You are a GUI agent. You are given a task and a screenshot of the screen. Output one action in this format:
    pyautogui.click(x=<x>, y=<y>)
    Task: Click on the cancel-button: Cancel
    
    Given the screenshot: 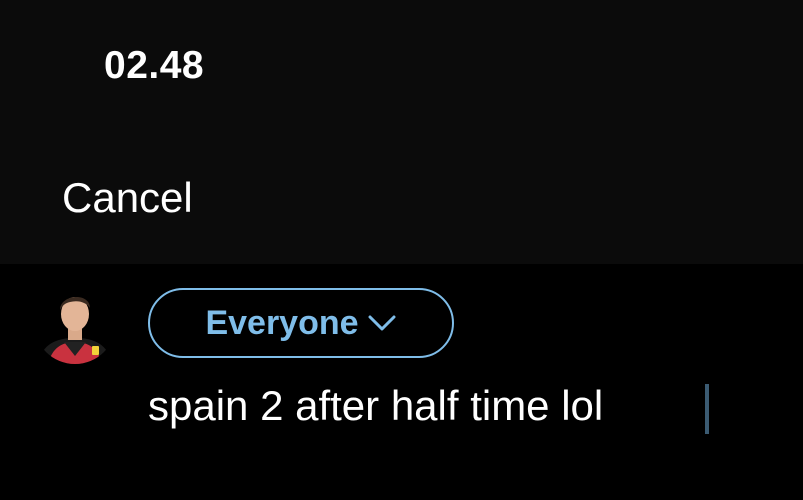 What is the action you would take?
    pyautogui.click(x=127, y=198)
    